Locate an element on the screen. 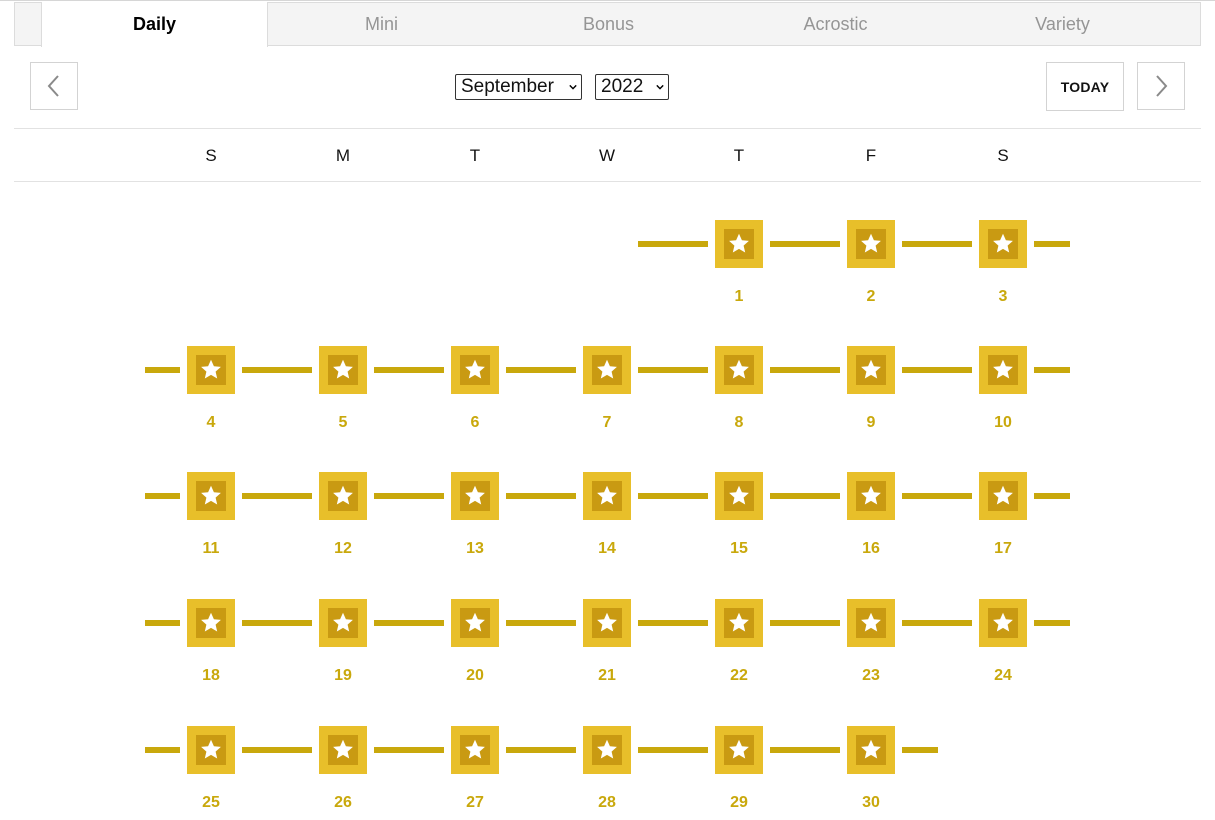  day-number: 20 is located at coordinates (475, 676).